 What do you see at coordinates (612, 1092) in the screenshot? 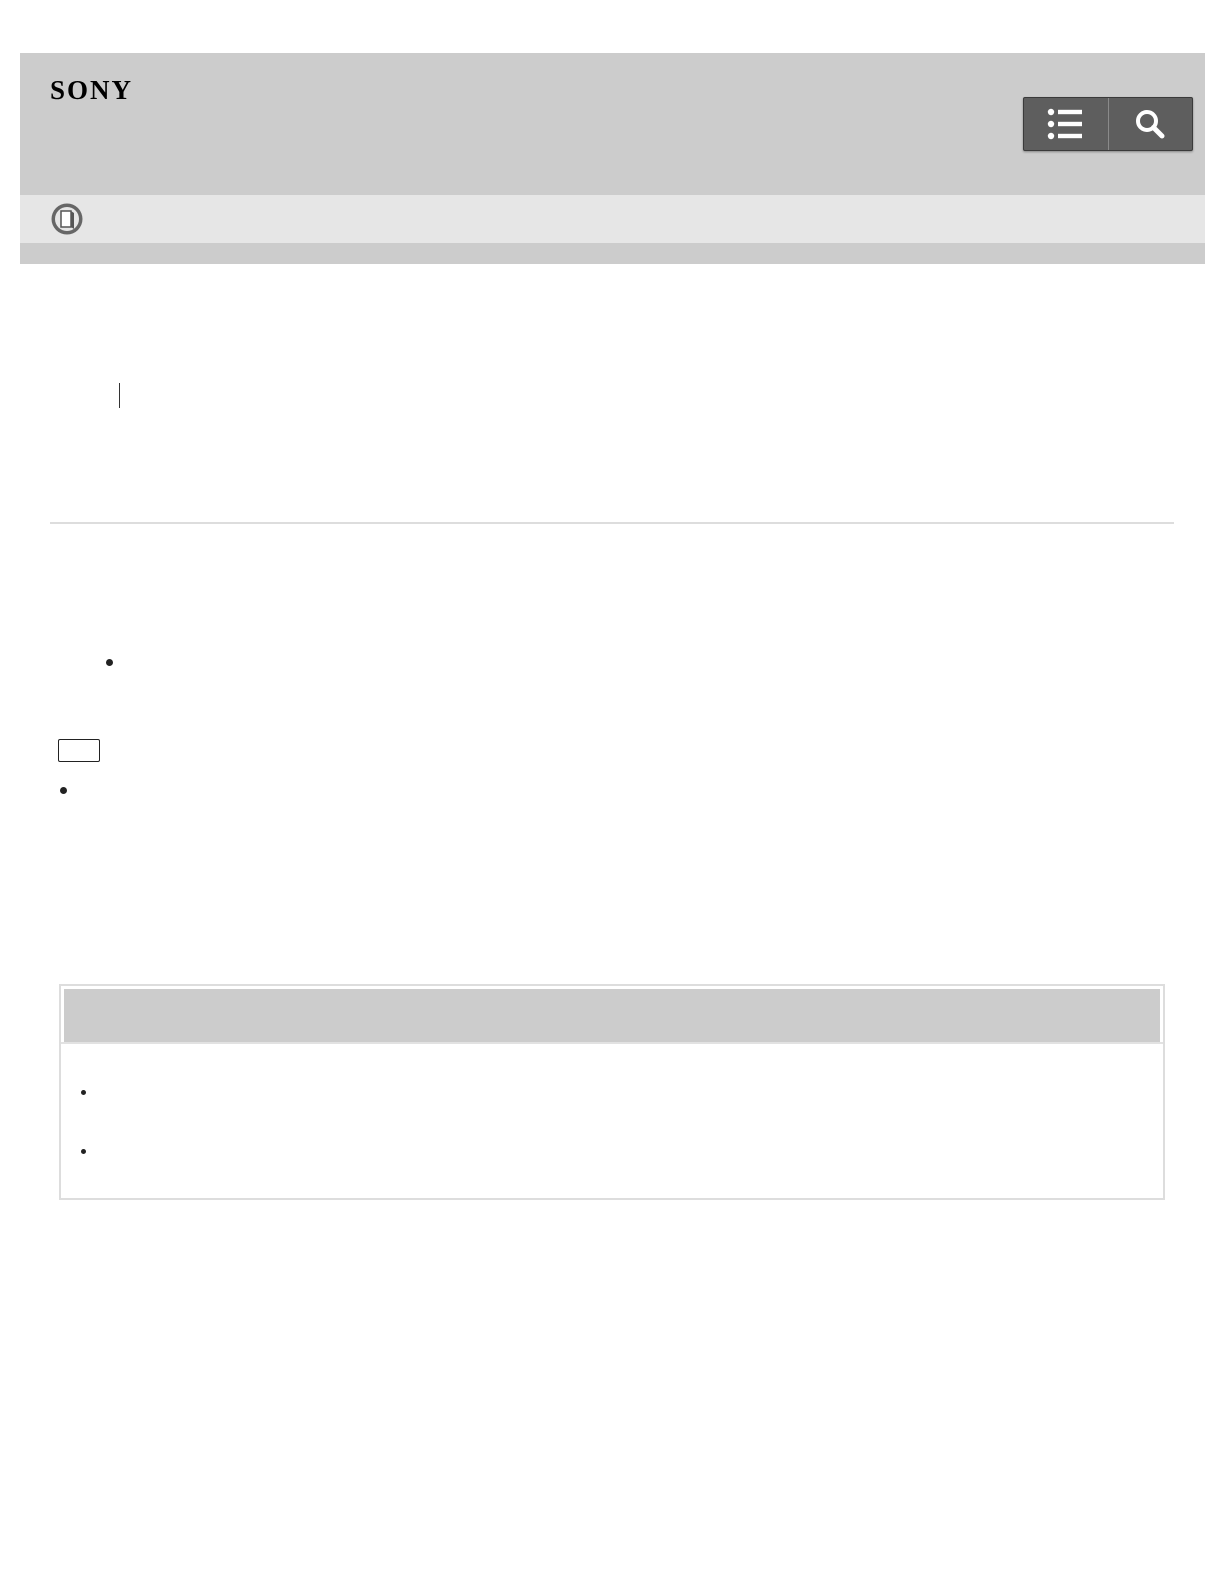
I see `related-topic-box` at bounding box center [612, 1092].